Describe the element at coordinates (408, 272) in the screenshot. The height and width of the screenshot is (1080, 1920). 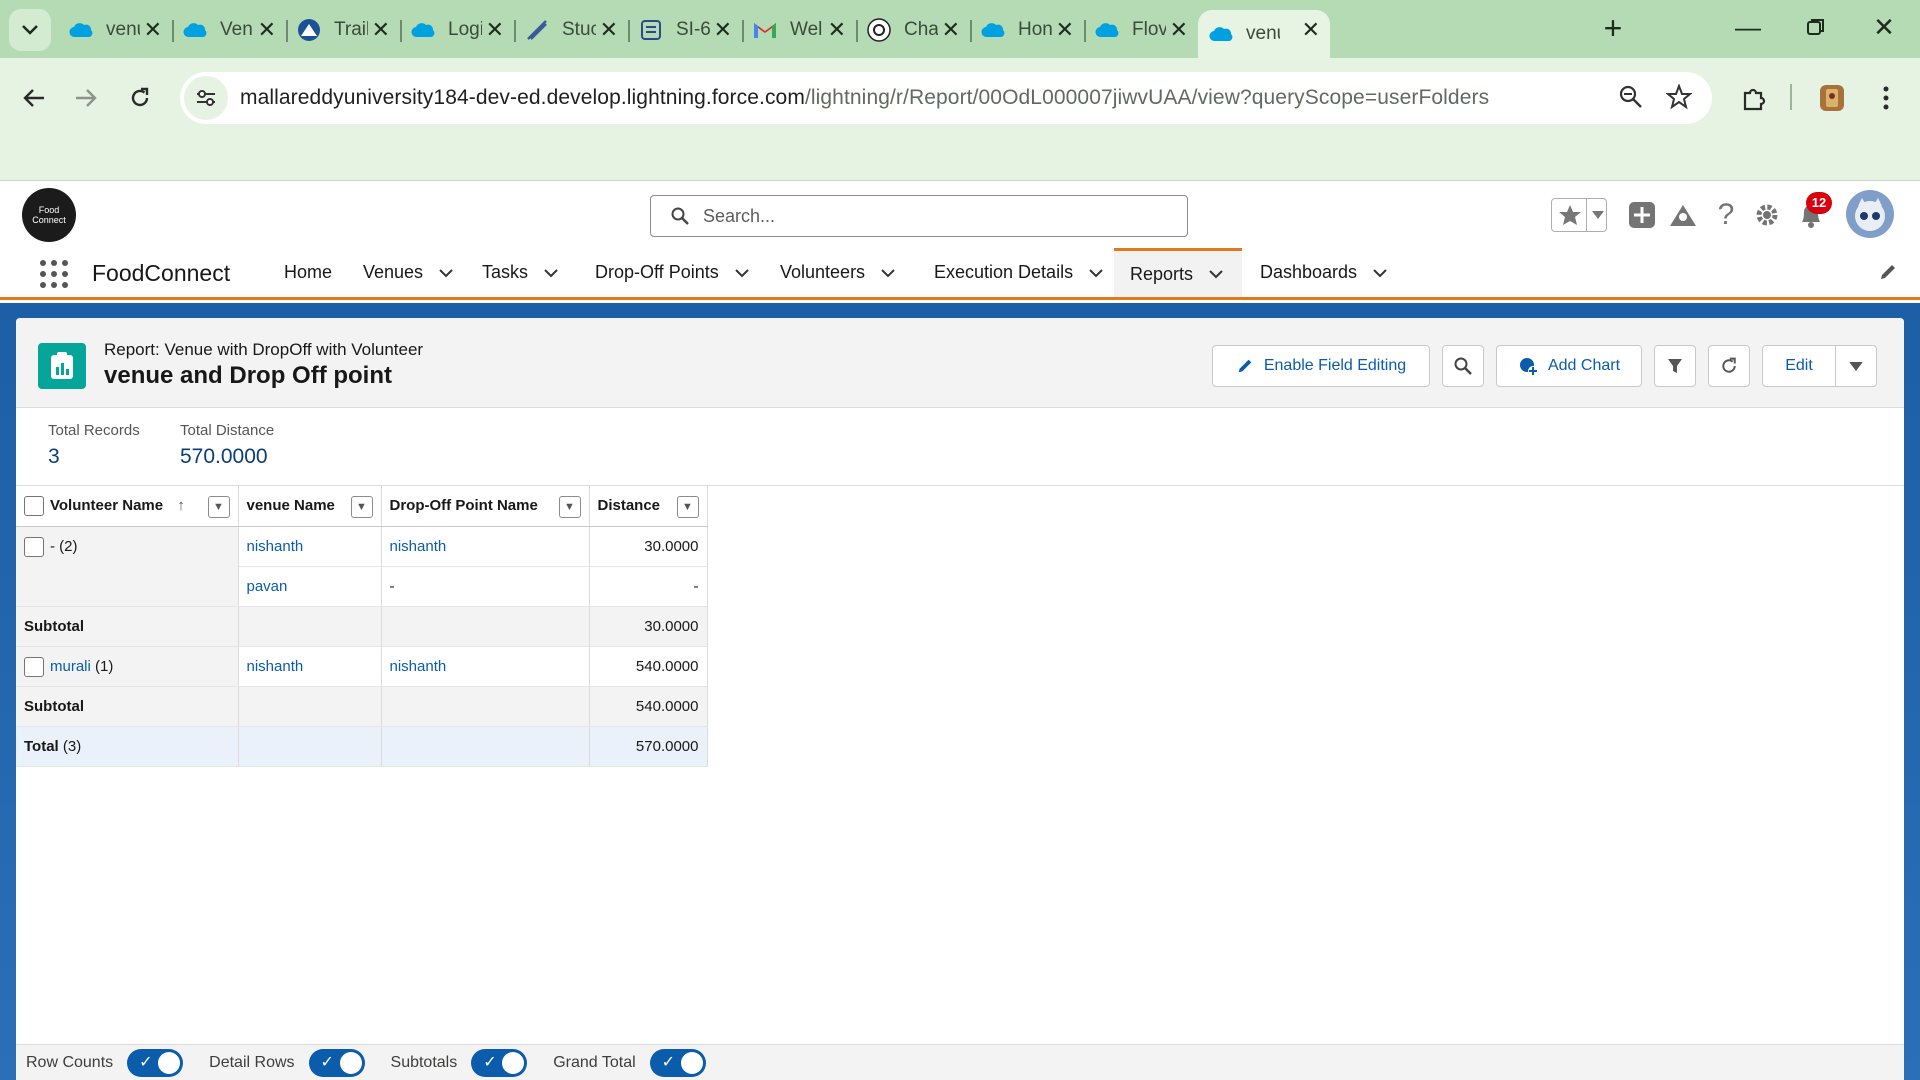
I see `nav-item-venues: Venues` at that location.